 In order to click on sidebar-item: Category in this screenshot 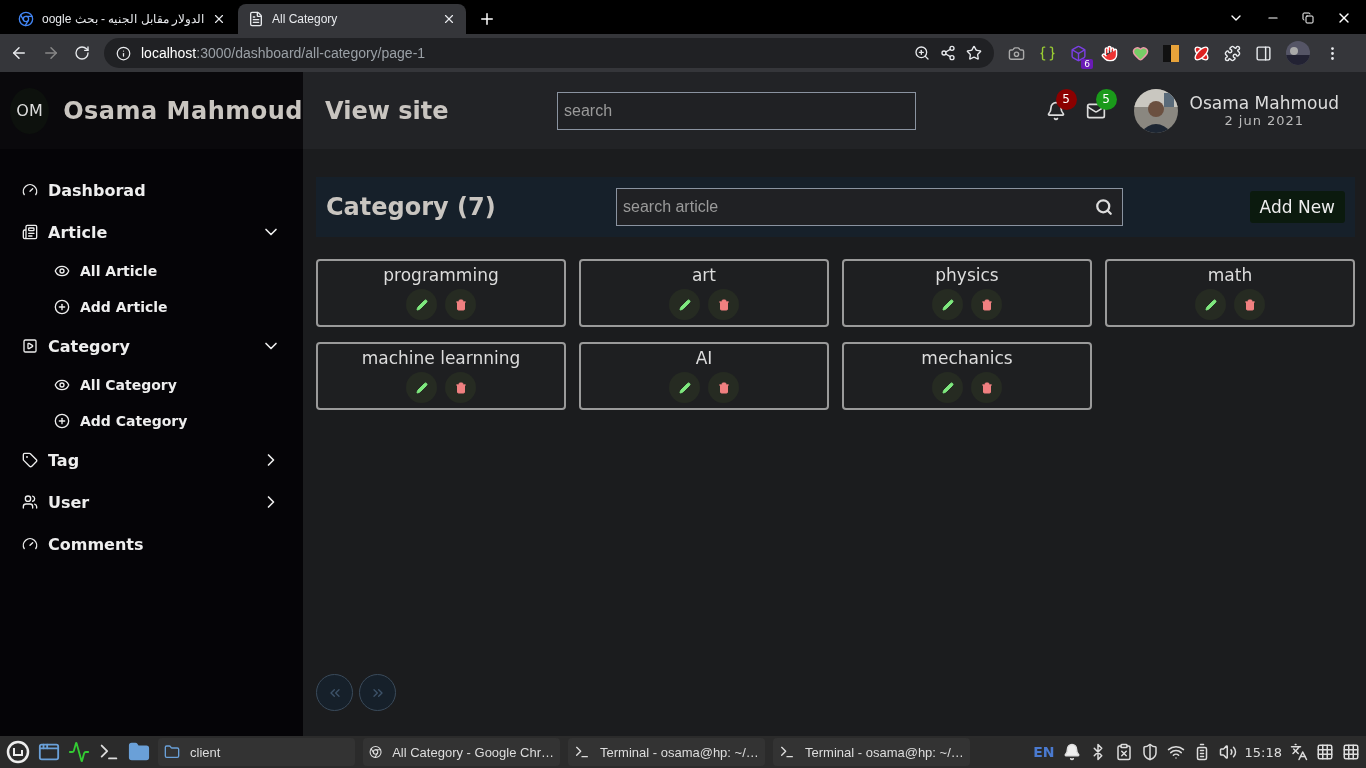, I will do `click(162, 346)`.